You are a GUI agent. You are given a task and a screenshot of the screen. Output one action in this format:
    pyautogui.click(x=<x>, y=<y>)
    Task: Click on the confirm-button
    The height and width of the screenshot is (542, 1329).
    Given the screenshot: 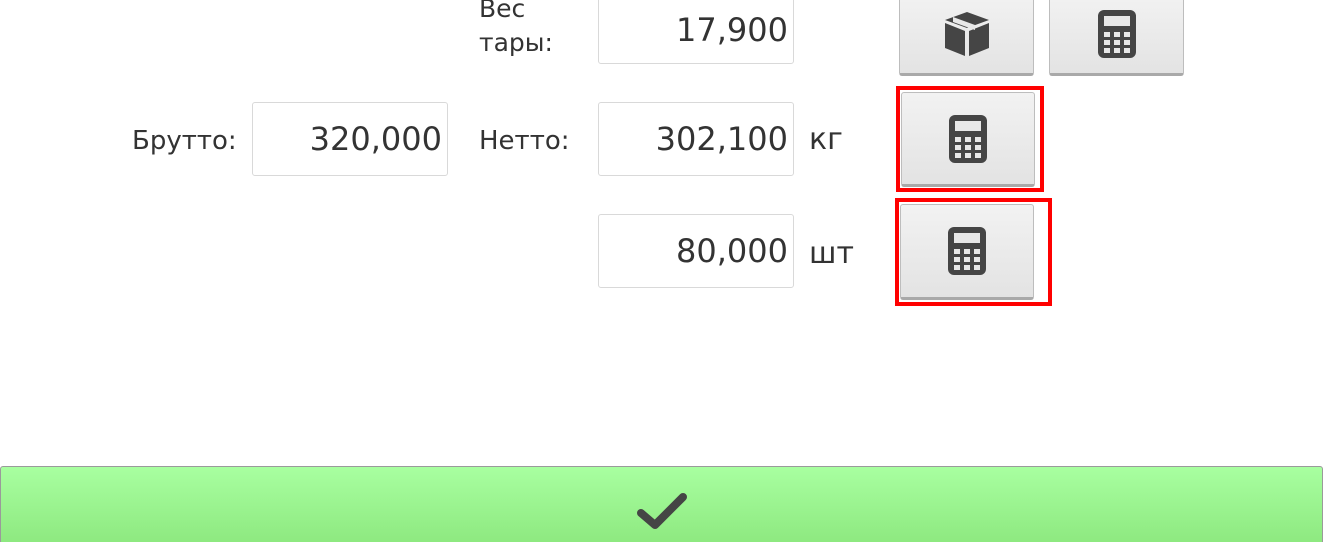 What is the action you would take?
    pyautogui.click(x=661, y=504)
    